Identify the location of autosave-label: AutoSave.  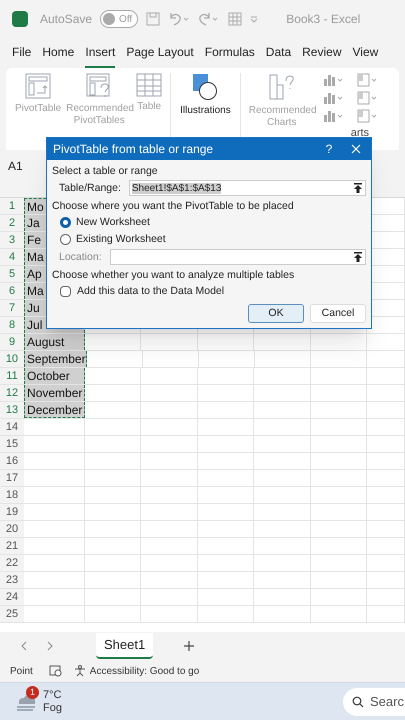
(66, 19).